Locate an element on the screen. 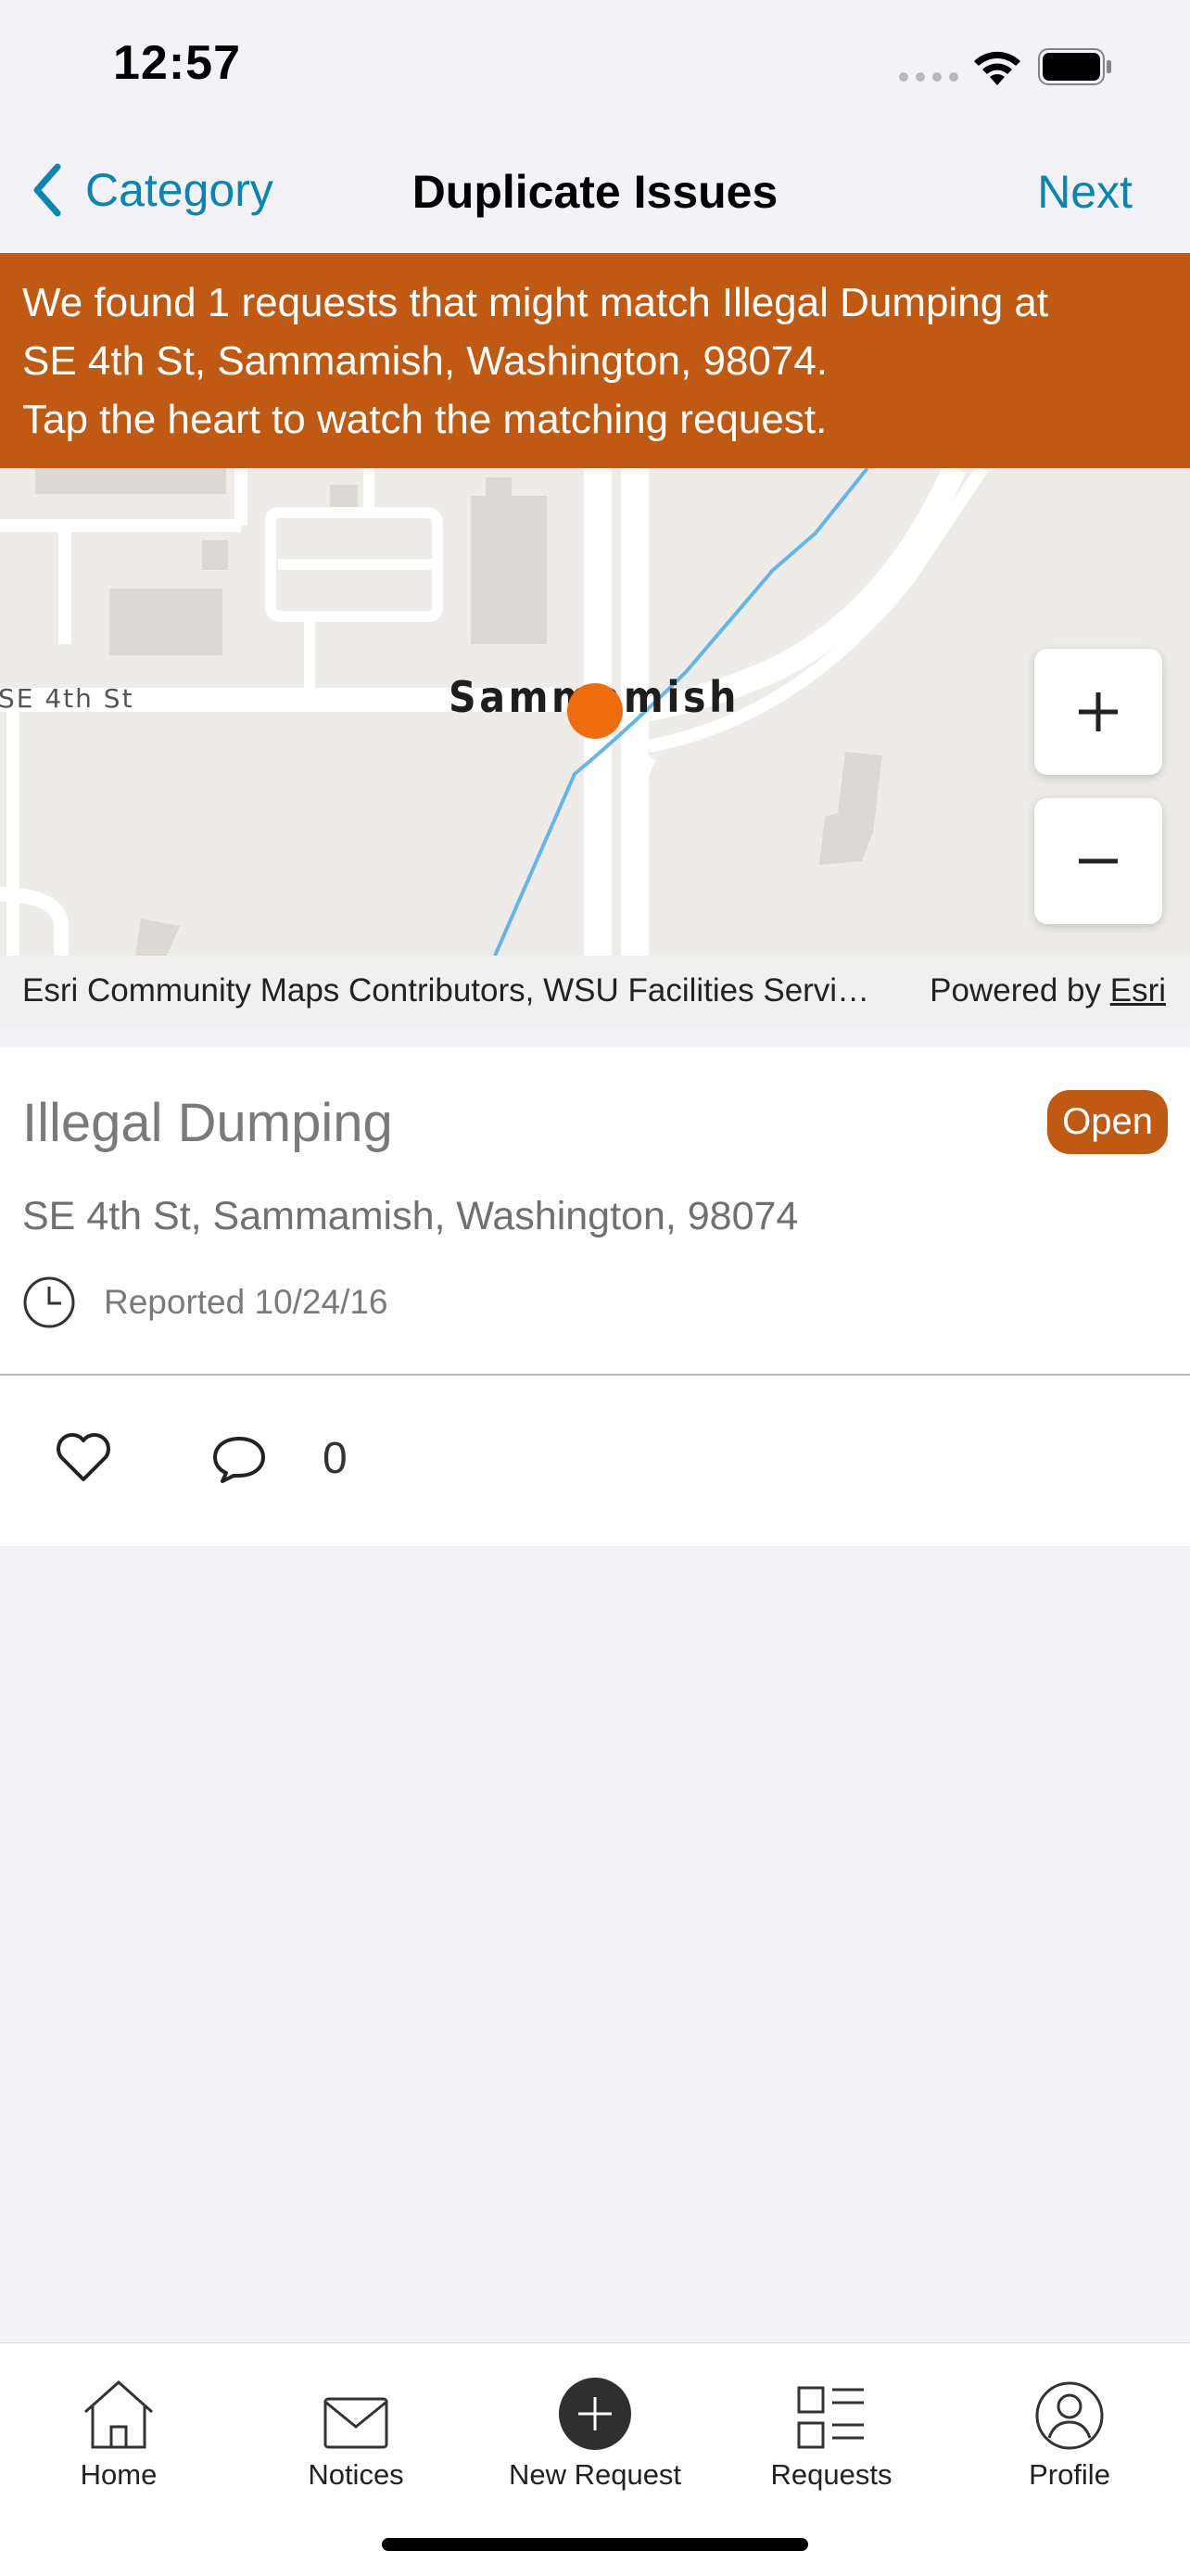 Image resolution: width=1190 pixels, height=2576 pixels. tab-profile: Profile is located at coordinates (1069, 2427).